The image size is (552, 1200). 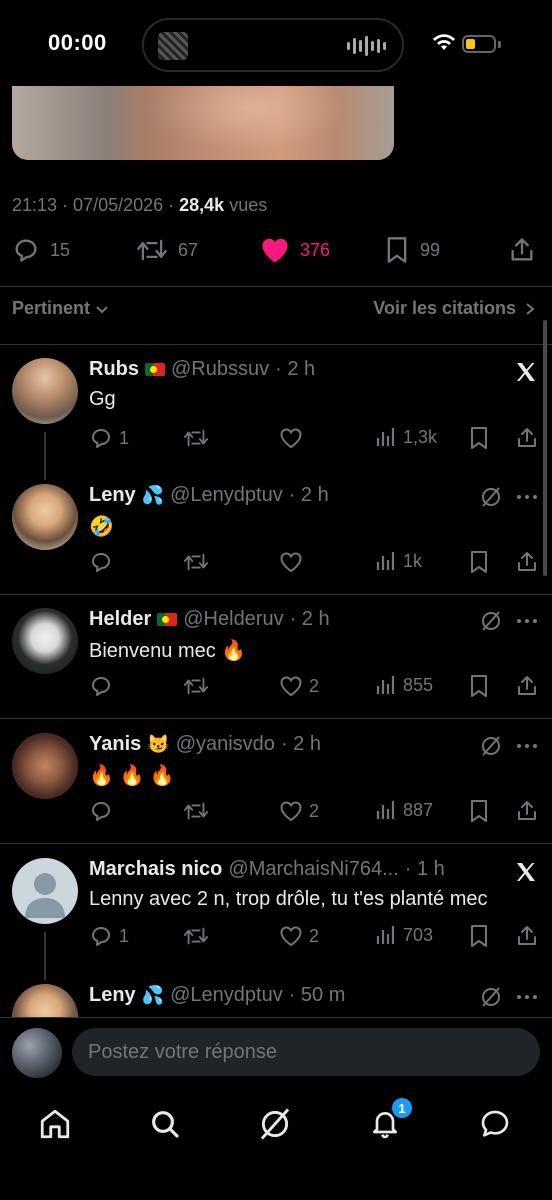 What do you see at coordinates (45, 456) in the screenshot?
I see `thread-line` at bounding box center [45, 456].